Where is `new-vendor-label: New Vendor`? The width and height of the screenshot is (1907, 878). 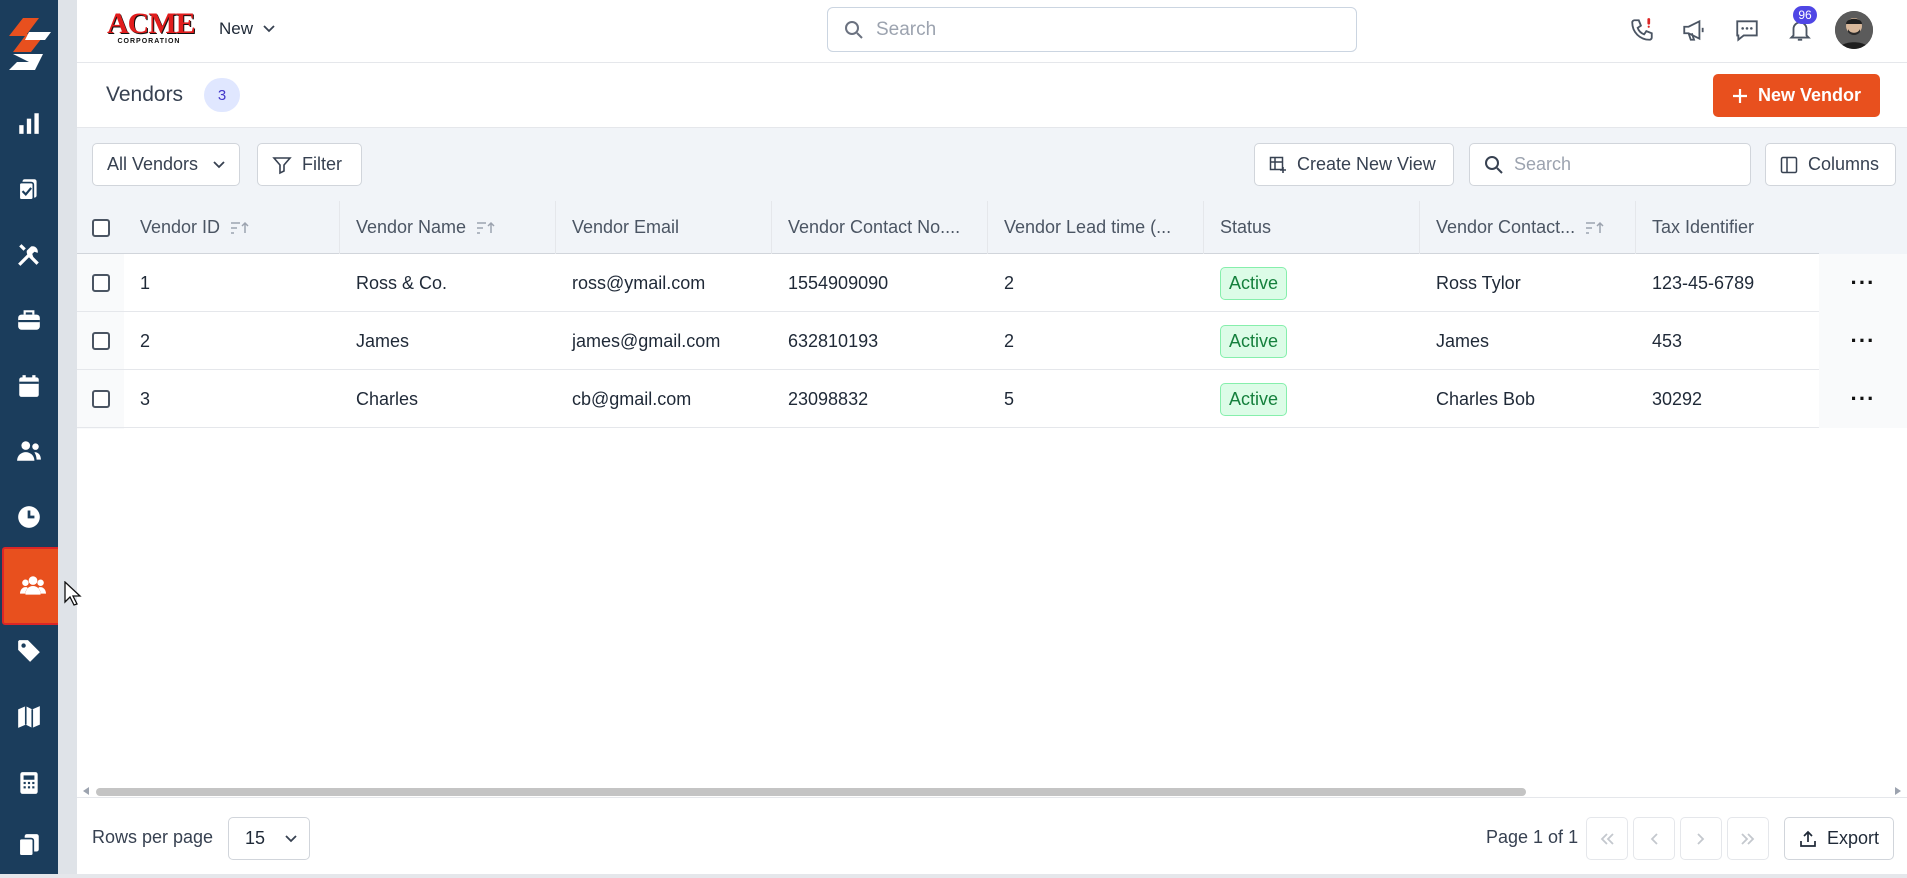
new-vendor-label: New Vendor is located at coordinates (1809, 95).